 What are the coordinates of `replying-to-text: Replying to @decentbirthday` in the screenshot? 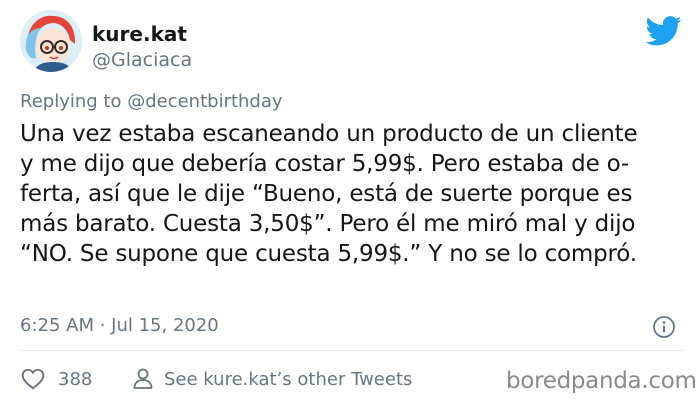 It's located at (151, 102).